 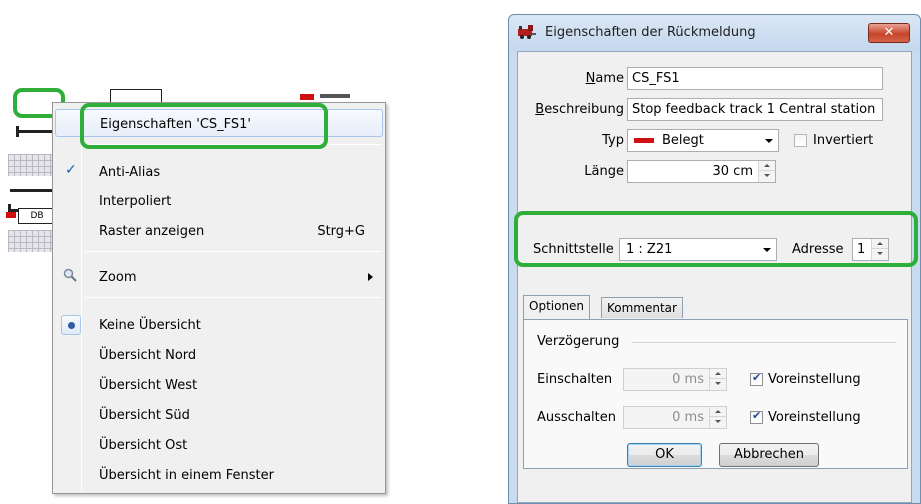 I want to click on close-button: ✕, so click(x=889, y=33).